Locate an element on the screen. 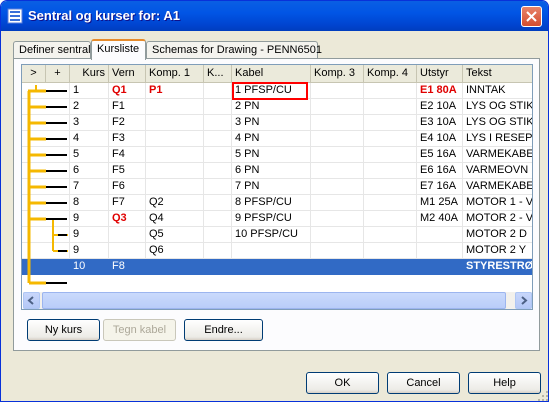 The width and height of the screenshot is (551, 404). table-row: 2 F1 2 PN E2 10A LYS OG STIKK is located at coordinates (277, 107).